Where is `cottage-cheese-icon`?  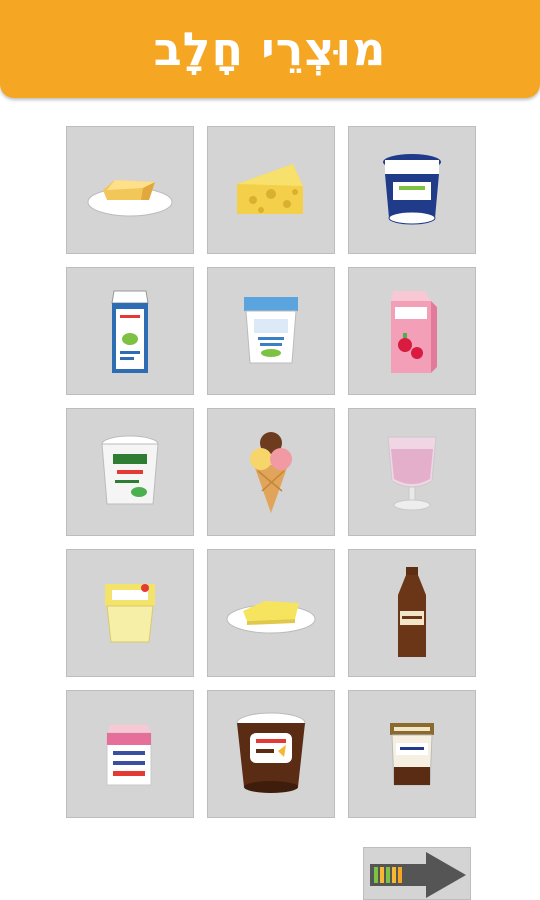
cottage-cheese-icon is located at coordinates (130, 470).